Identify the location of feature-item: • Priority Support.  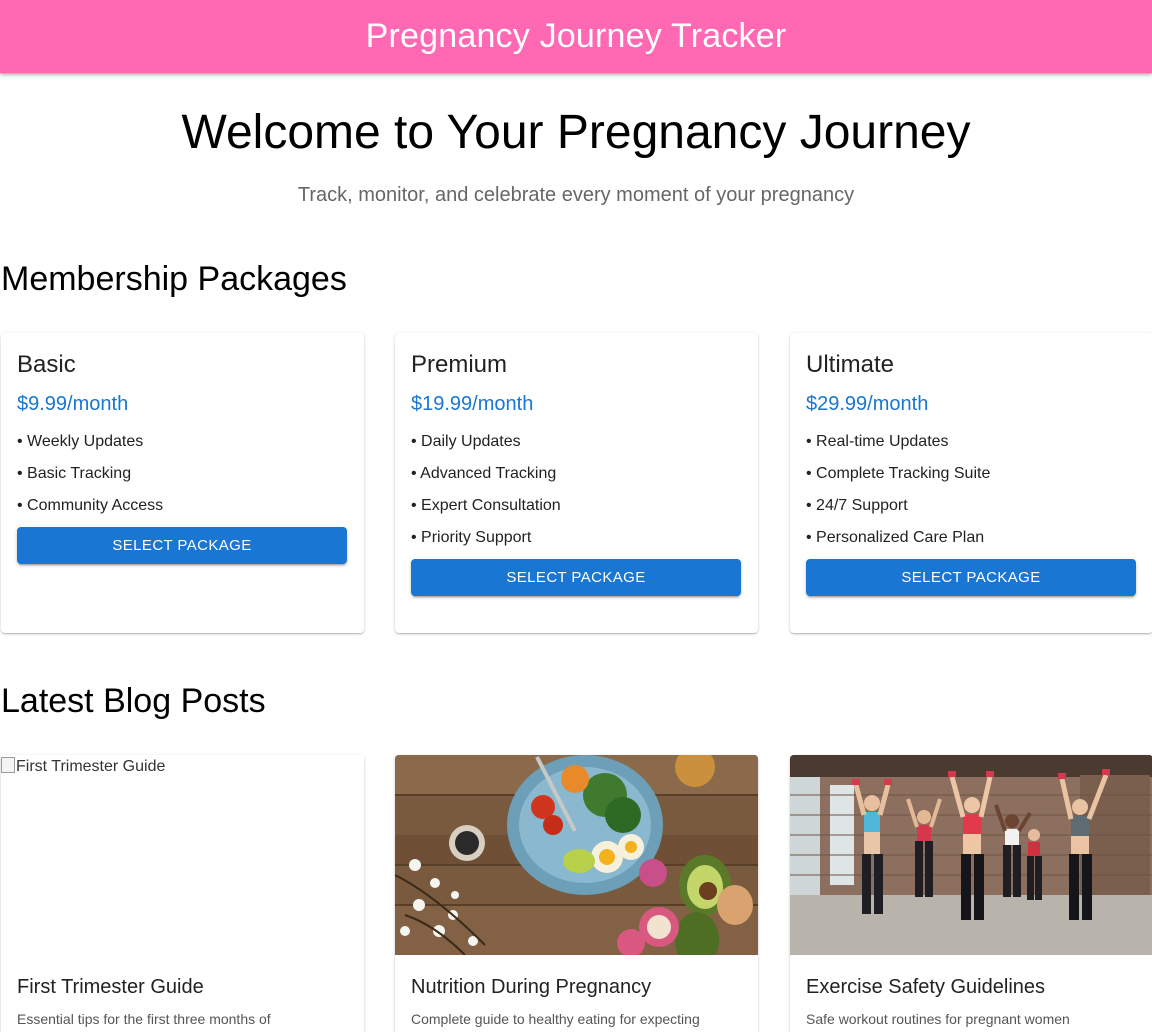
(471, 537).